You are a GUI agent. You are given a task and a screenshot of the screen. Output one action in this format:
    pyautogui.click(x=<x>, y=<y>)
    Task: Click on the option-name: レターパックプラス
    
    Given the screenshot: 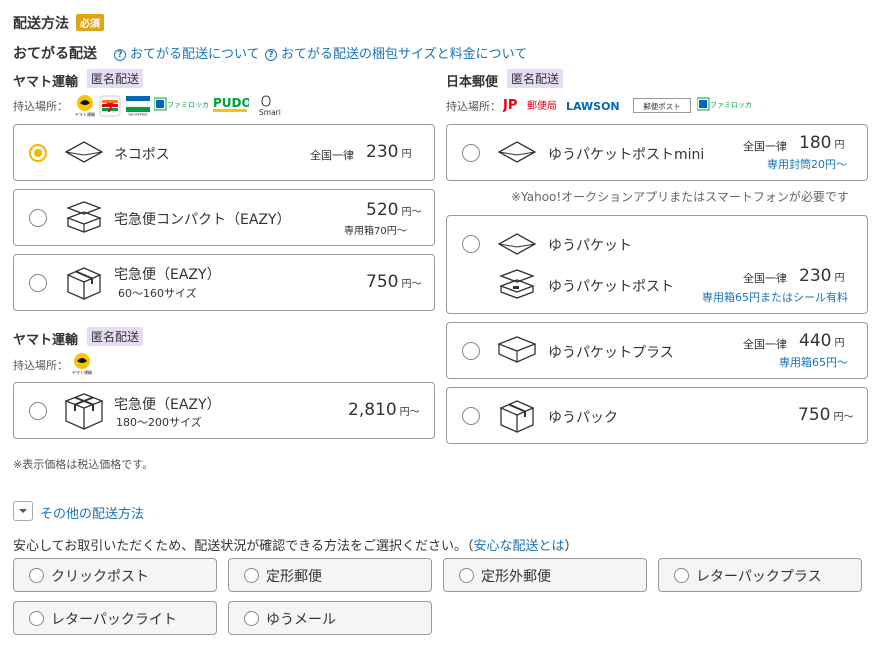 What is the action you would take?
    pyautogui.click(x=759, y=577)
    